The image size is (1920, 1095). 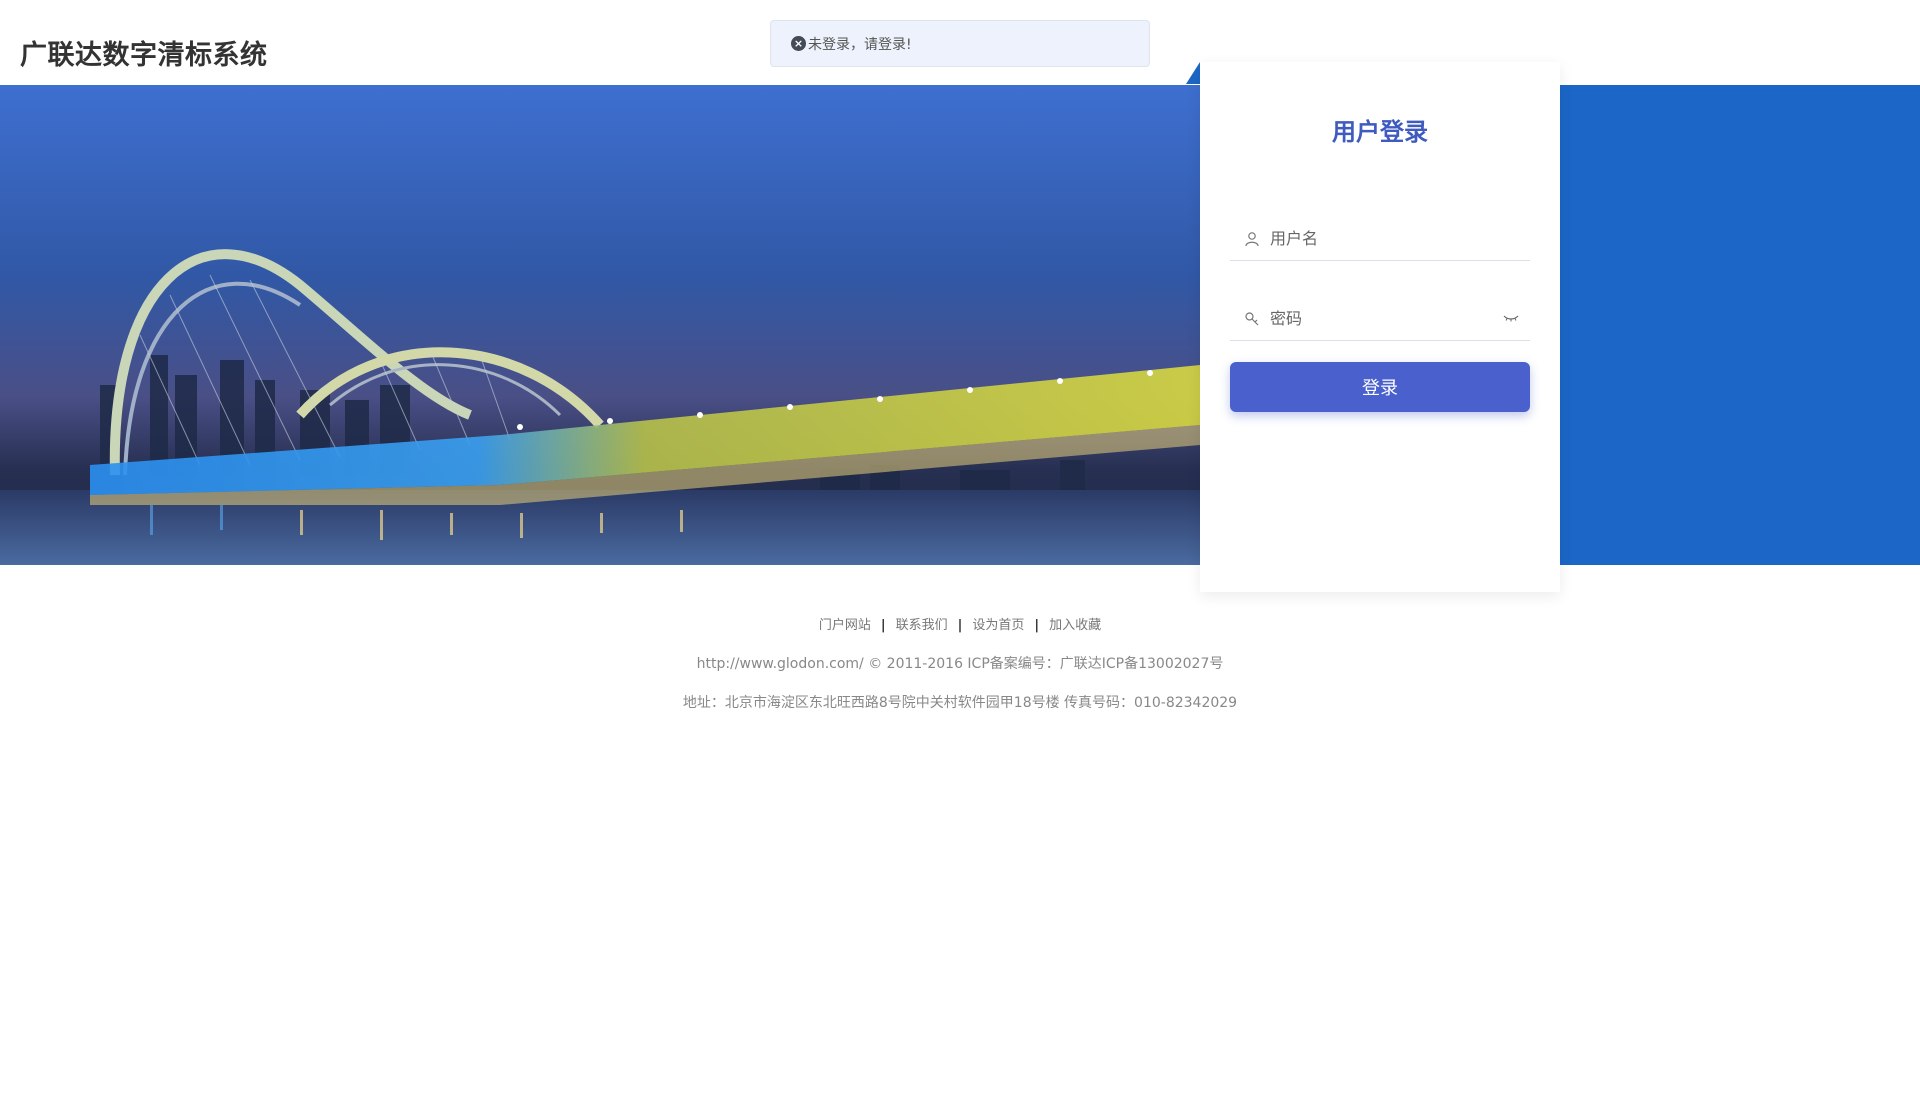 What do you see at coordinates (1252, 239) in the screenshot?
I see `user-icon` at bounding box center [1252, 239].